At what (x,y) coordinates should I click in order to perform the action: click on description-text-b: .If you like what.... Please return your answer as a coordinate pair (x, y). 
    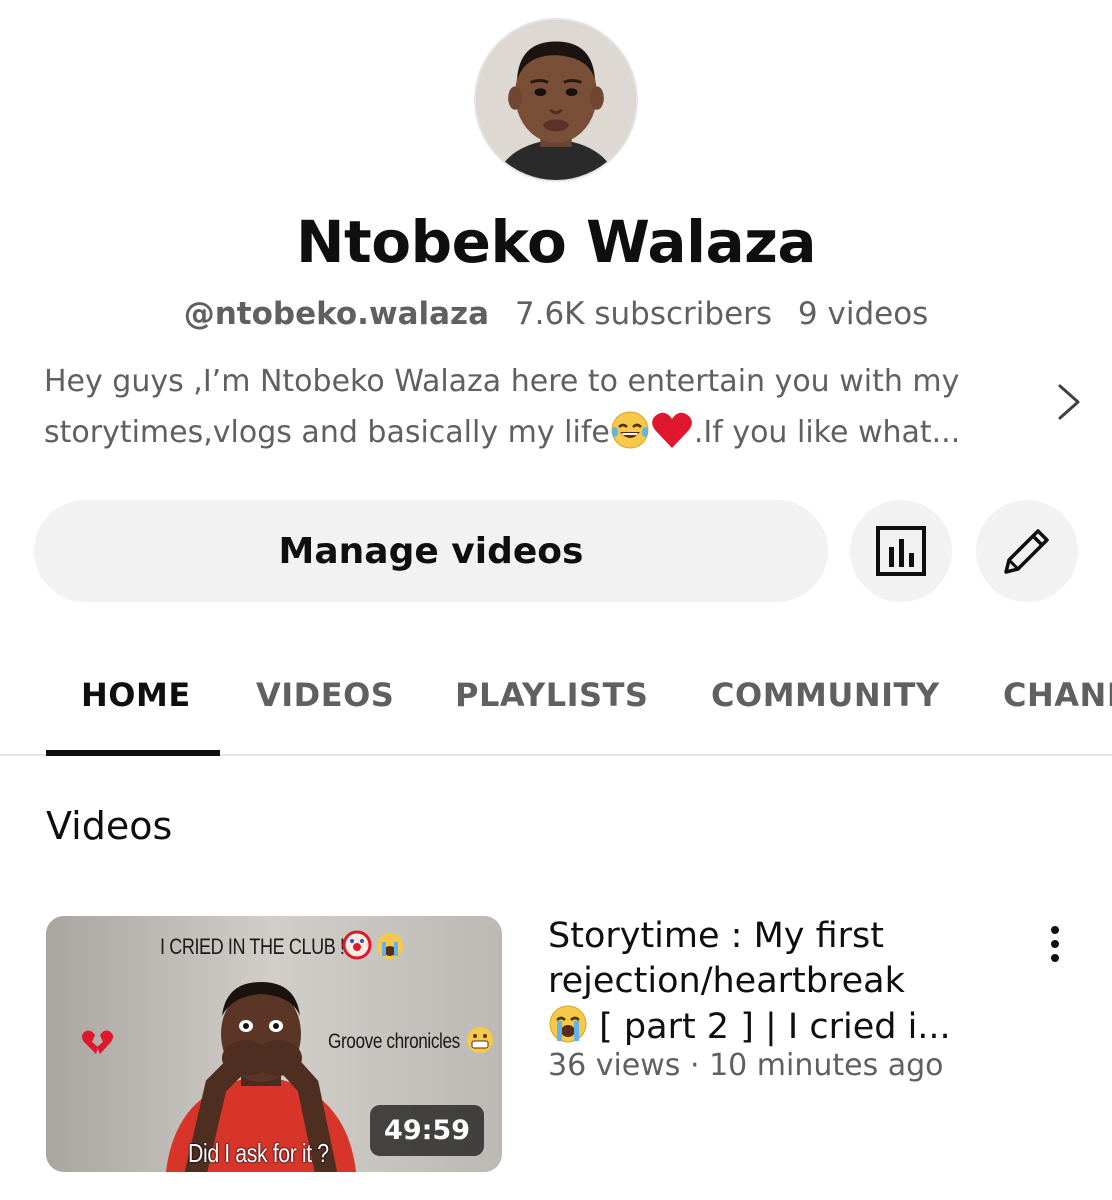
    Looking at the image, I should click on (827, 432).